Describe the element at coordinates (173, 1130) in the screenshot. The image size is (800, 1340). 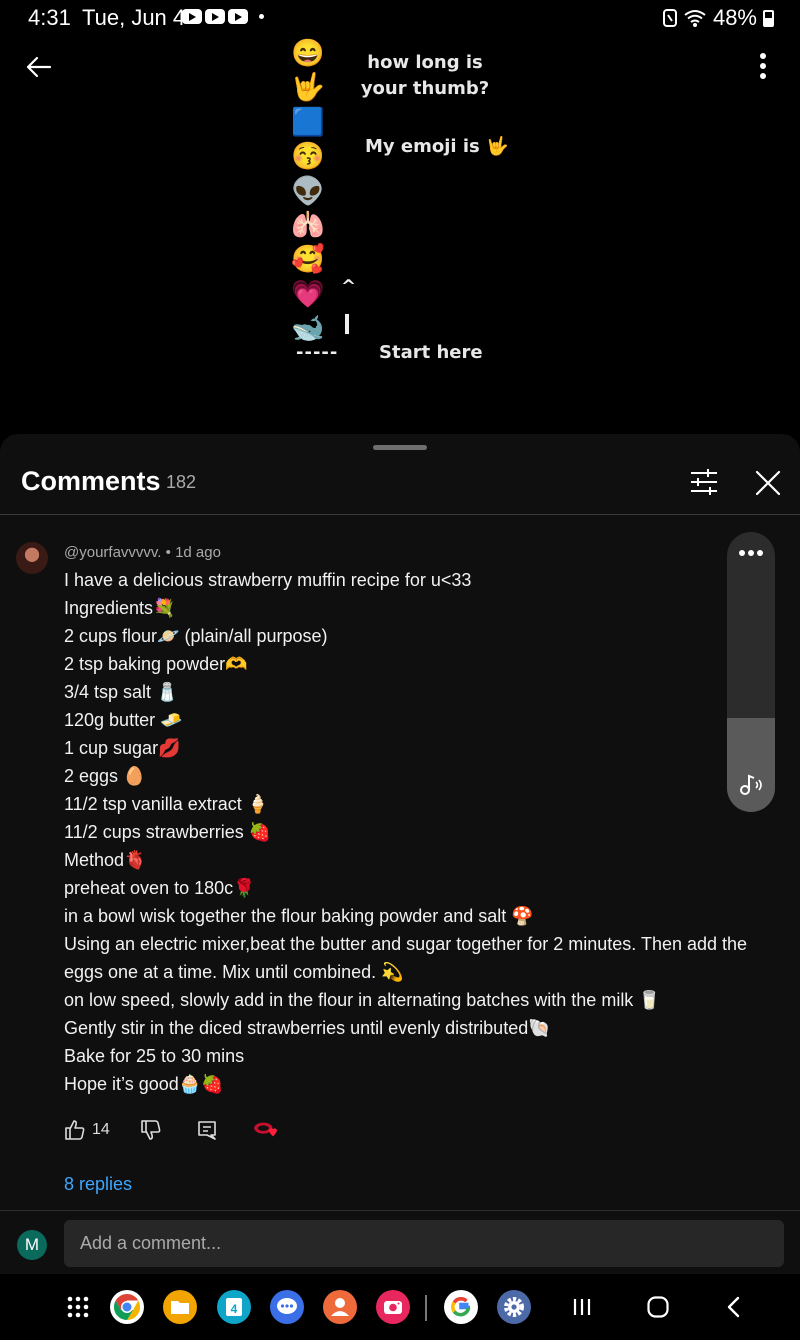
I see `comment-actions: 14` at that location.